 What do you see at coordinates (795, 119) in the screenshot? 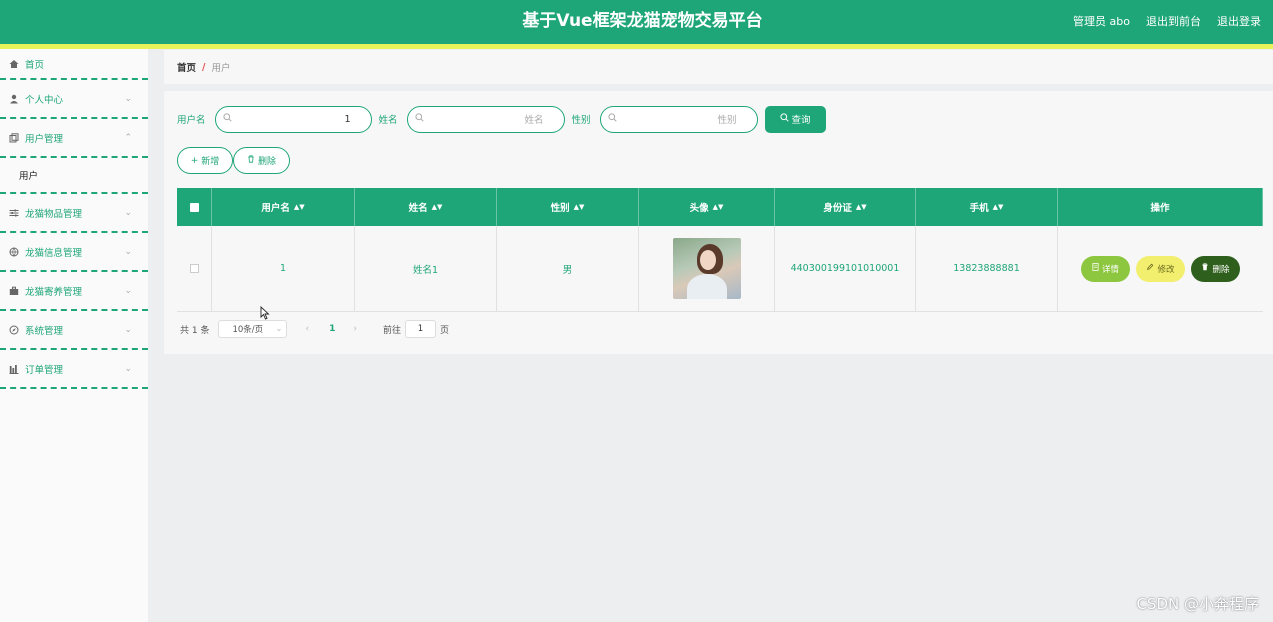
I see `query-button: 查询` at bounding box center [795, 119].